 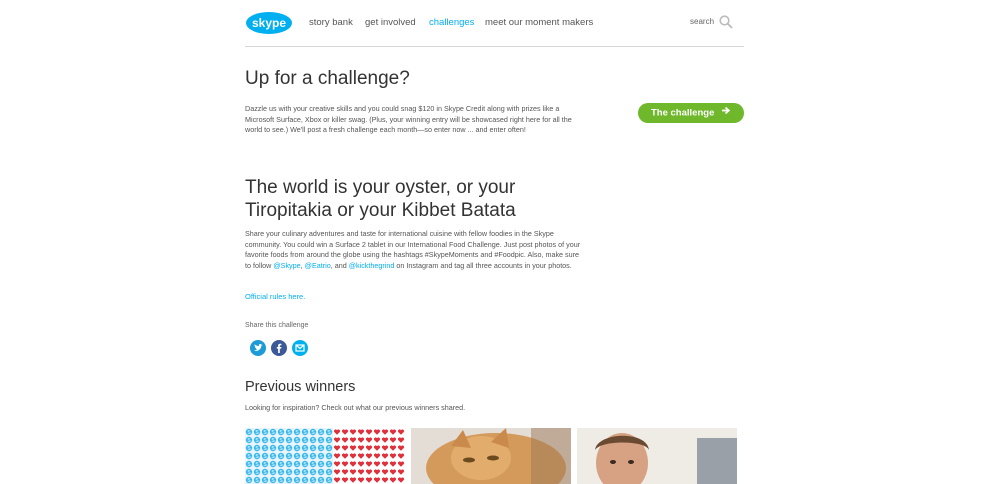 What do you see at coordinates (318, 265) in the screenshot?
I see `link-eatrio: @Eatrio` at bounding box center [318, 265].